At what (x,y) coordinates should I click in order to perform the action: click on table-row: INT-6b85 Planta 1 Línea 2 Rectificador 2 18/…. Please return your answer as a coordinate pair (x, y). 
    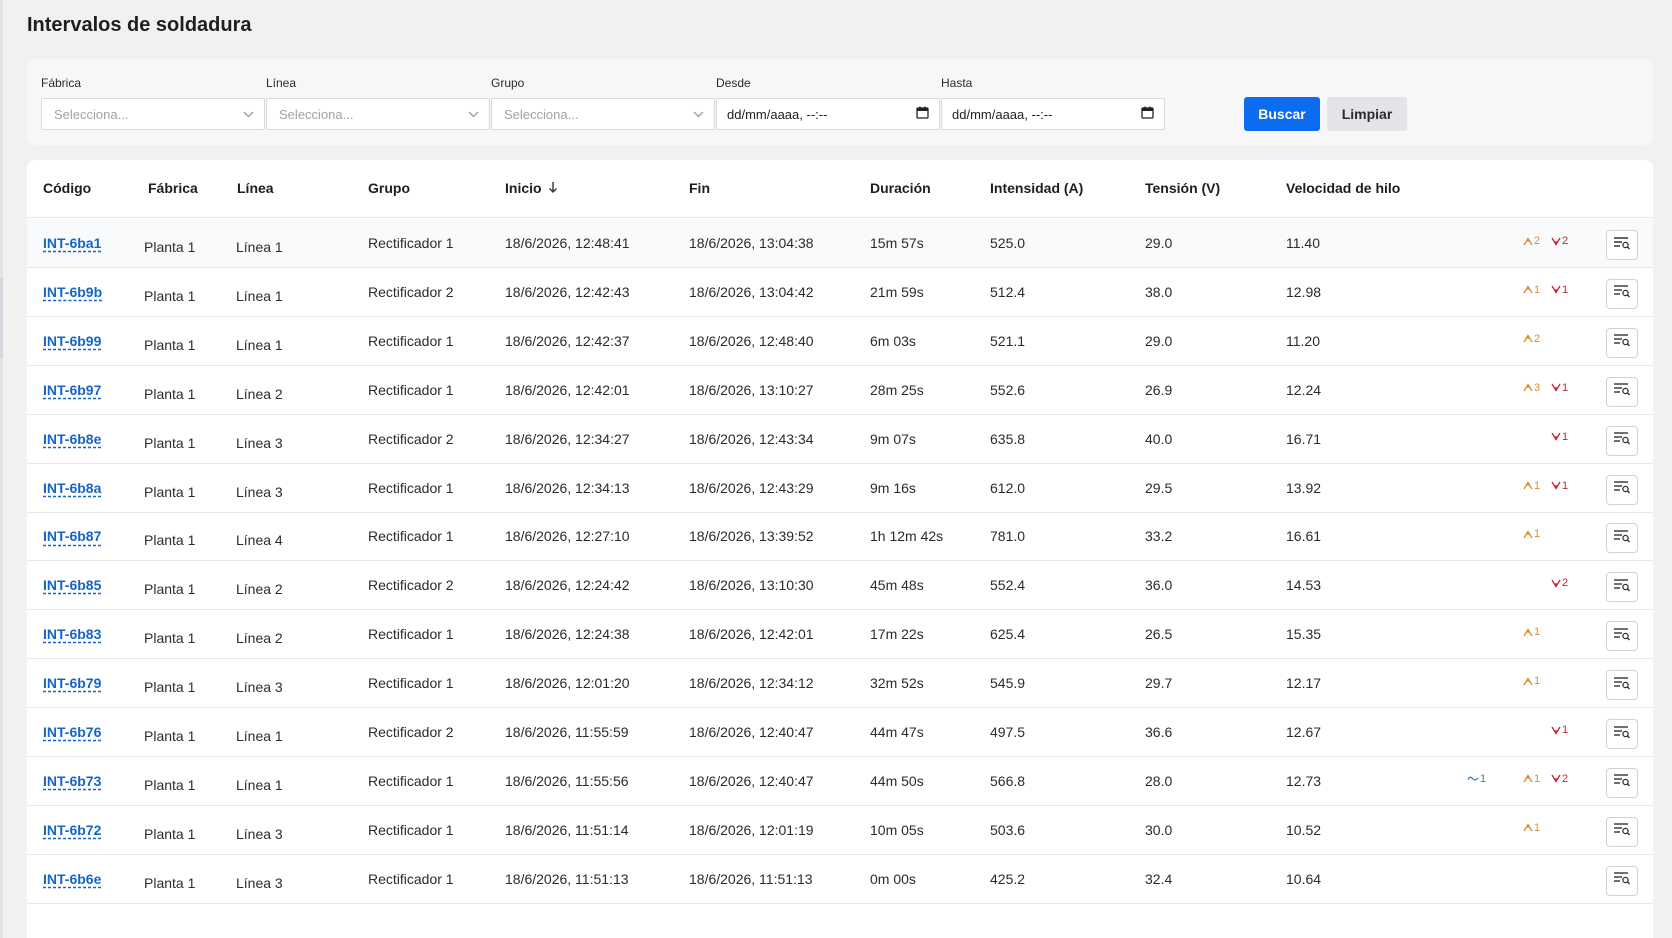
    Looking at the image, I should click on (840, 586).